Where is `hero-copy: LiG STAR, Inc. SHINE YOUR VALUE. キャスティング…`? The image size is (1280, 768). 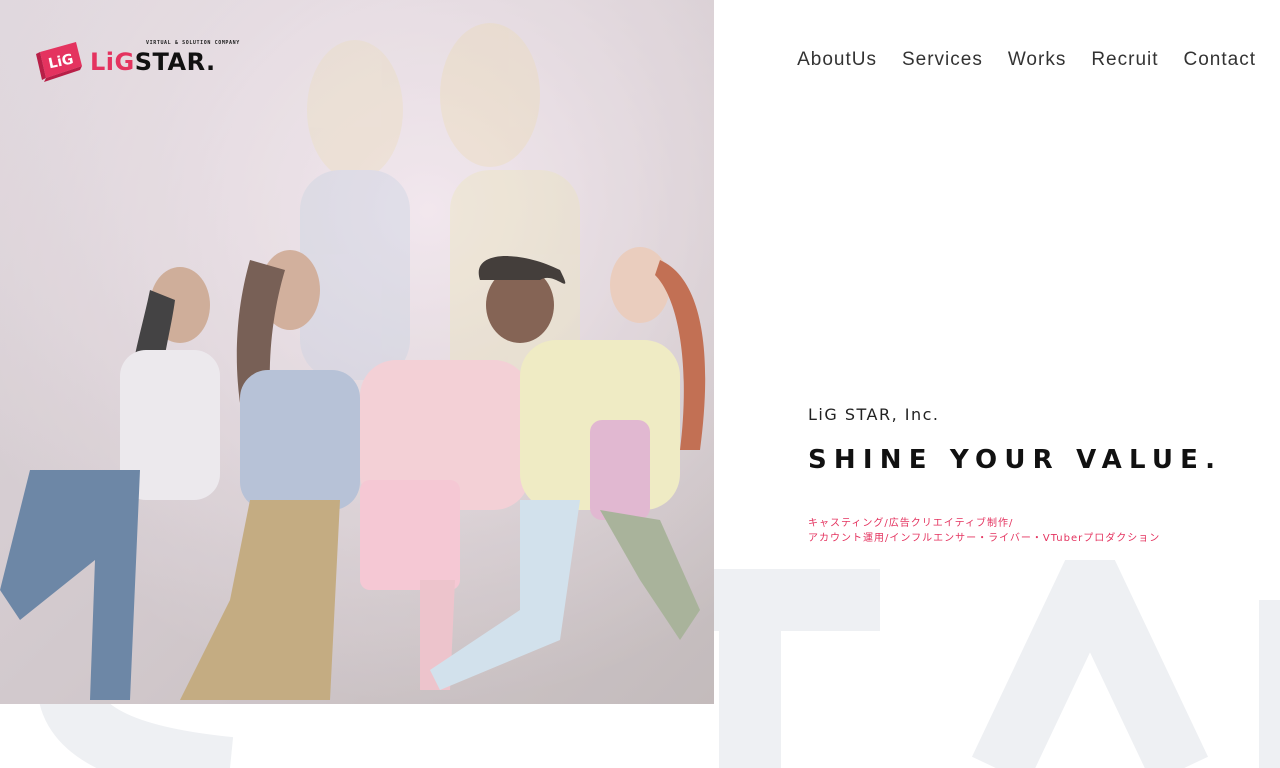 hero-copy: LiG STAR, Inc. SHINE YOUR VALUE. キャスティング… is located at coordinates (1015, 475).